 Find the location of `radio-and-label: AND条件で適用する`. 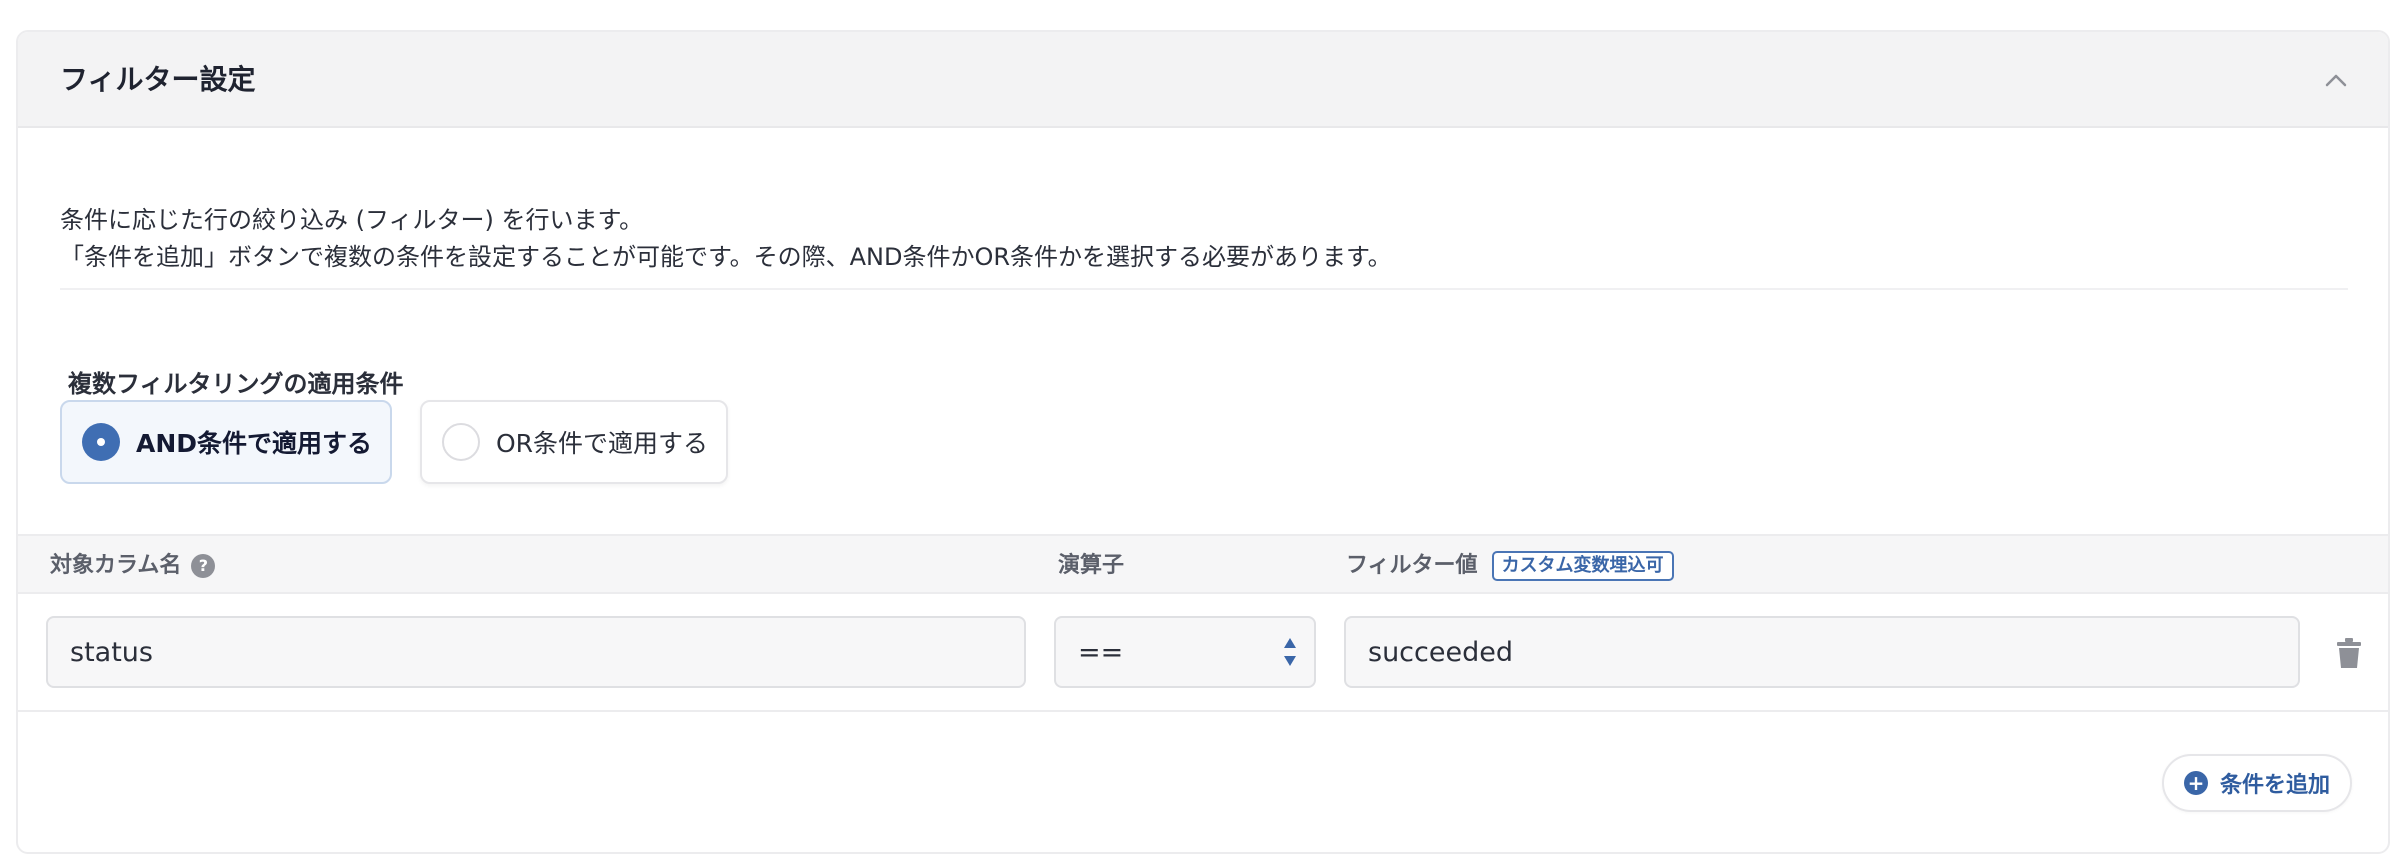

radio-and-label: AND条件で適用する is located at coordinates (254, 443).